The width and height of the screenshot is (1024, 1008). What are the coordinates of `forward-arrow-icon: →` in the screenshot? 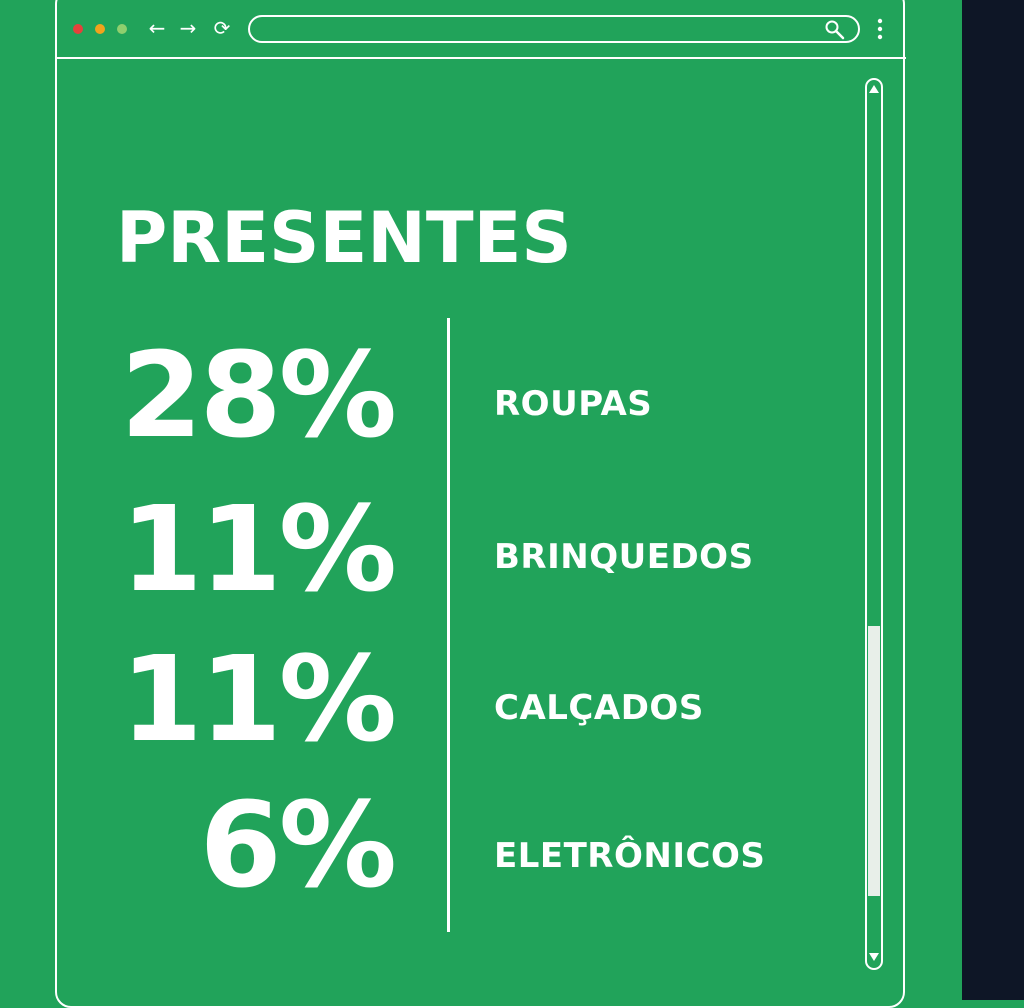 It's located at (188, 28).